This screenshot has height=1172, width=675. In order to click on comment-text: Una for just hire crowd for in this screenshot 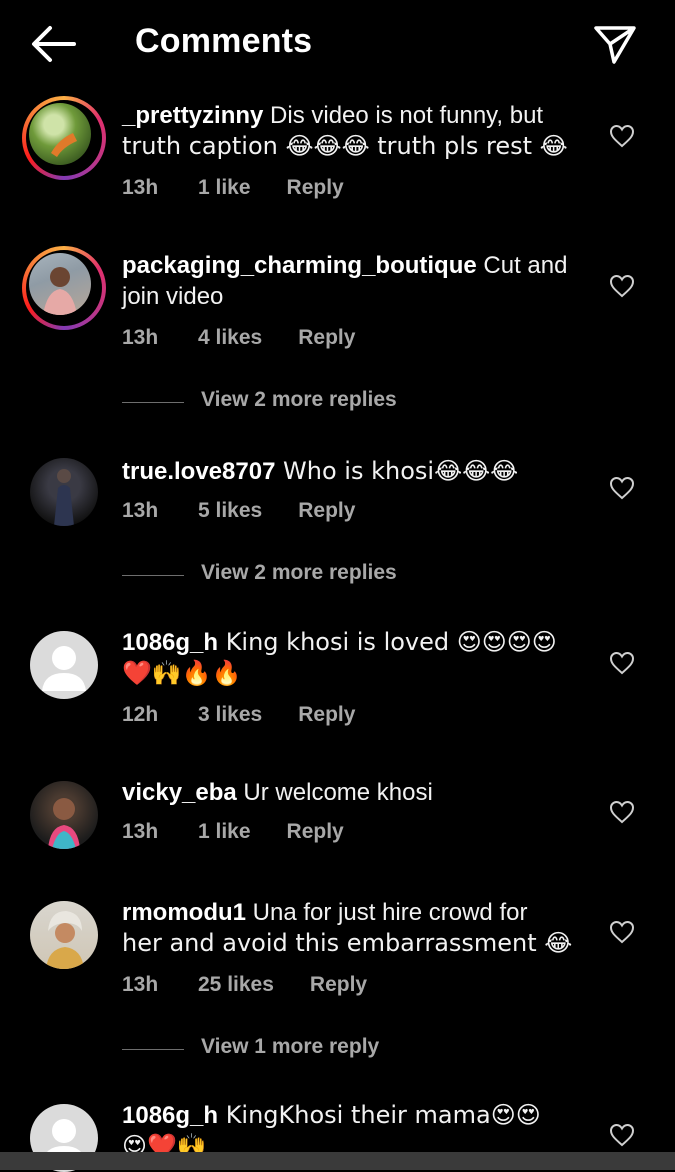, I will do `click(387, 912)`.